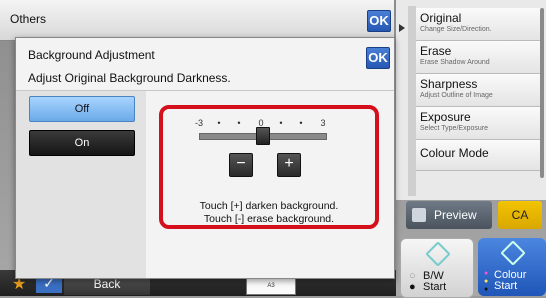 The image size is (546, 298). Describe the element at coordinates (197, 20) in the screenshot. I see `others-header` at that location.